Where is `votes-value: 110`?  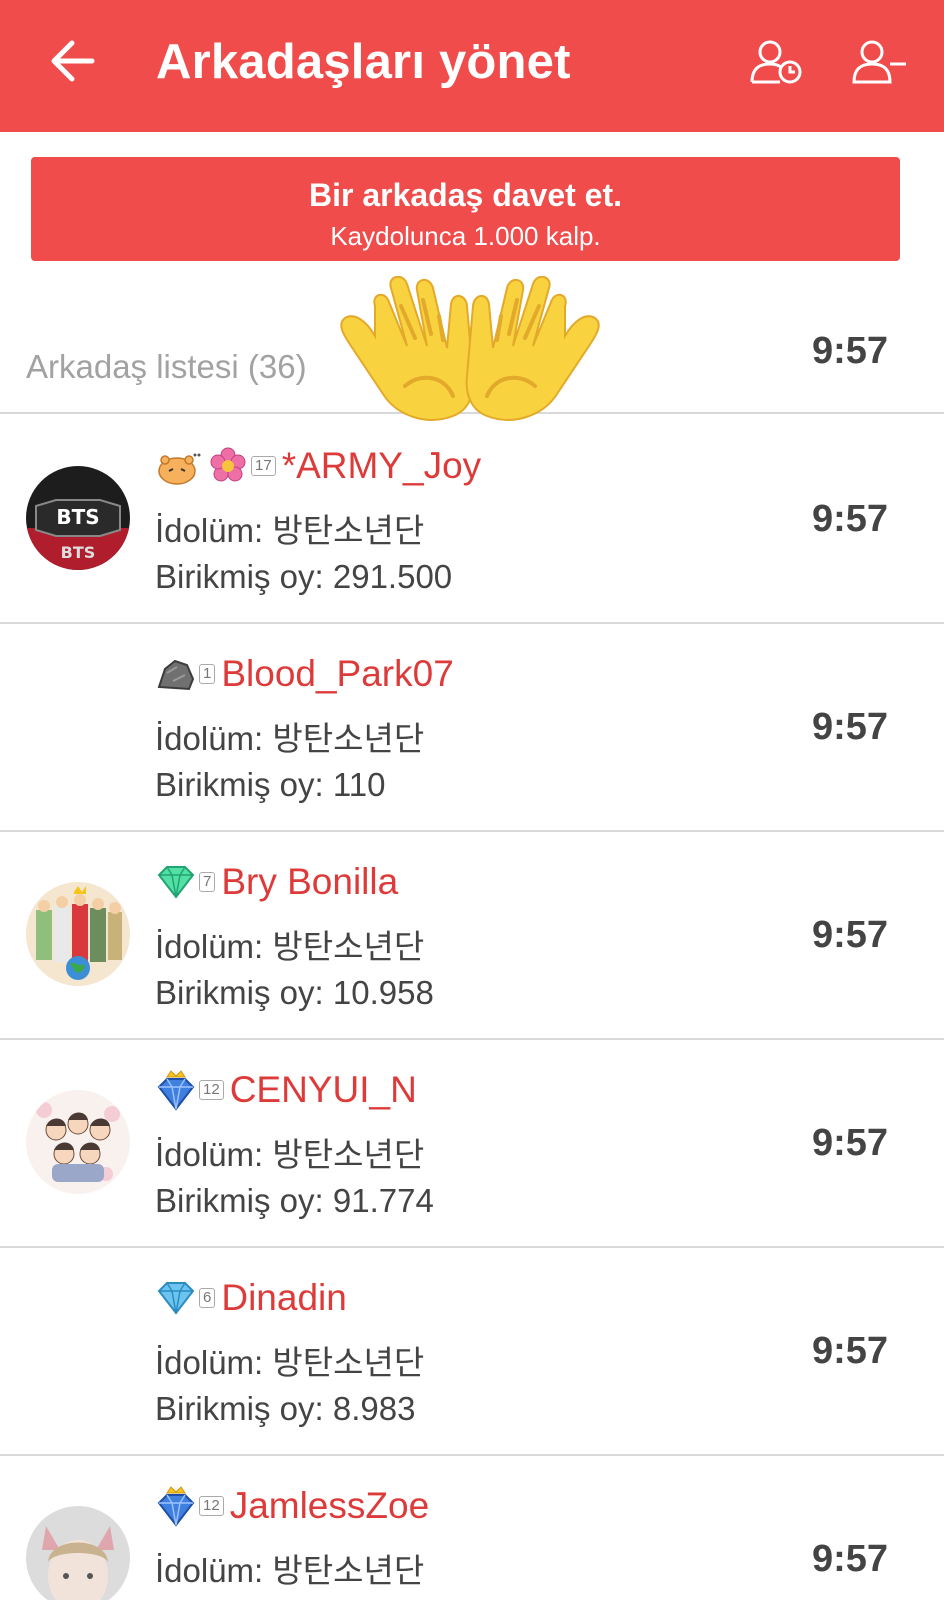 votes-value: 110 is located at coordinates (359, 784).